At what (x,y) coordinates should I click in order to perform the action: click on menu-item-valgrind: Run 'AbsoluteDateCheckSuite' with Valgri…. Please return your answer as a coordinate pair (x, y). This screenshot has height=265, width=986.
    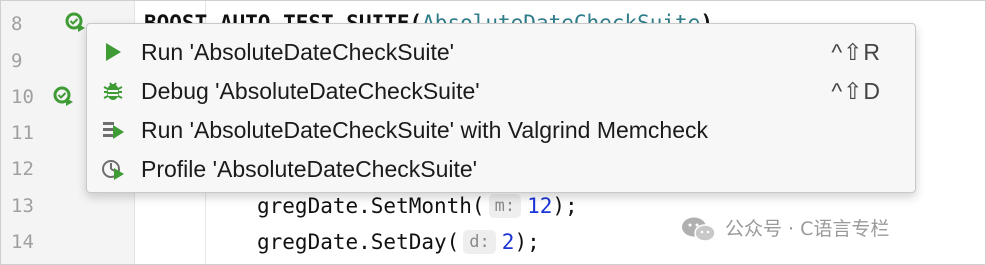
    Looking at the image, I should click on (501, 130).